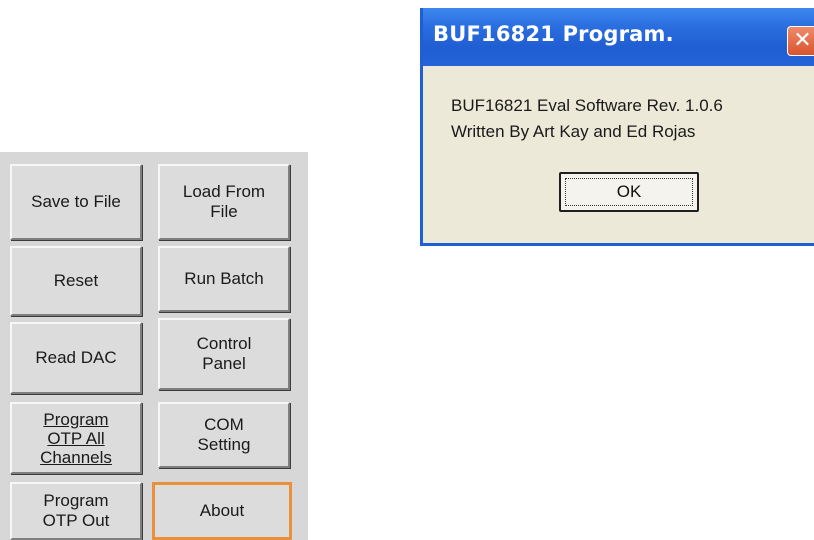  I want to click on run-batch-button: Run Batch, so click(224, 279).